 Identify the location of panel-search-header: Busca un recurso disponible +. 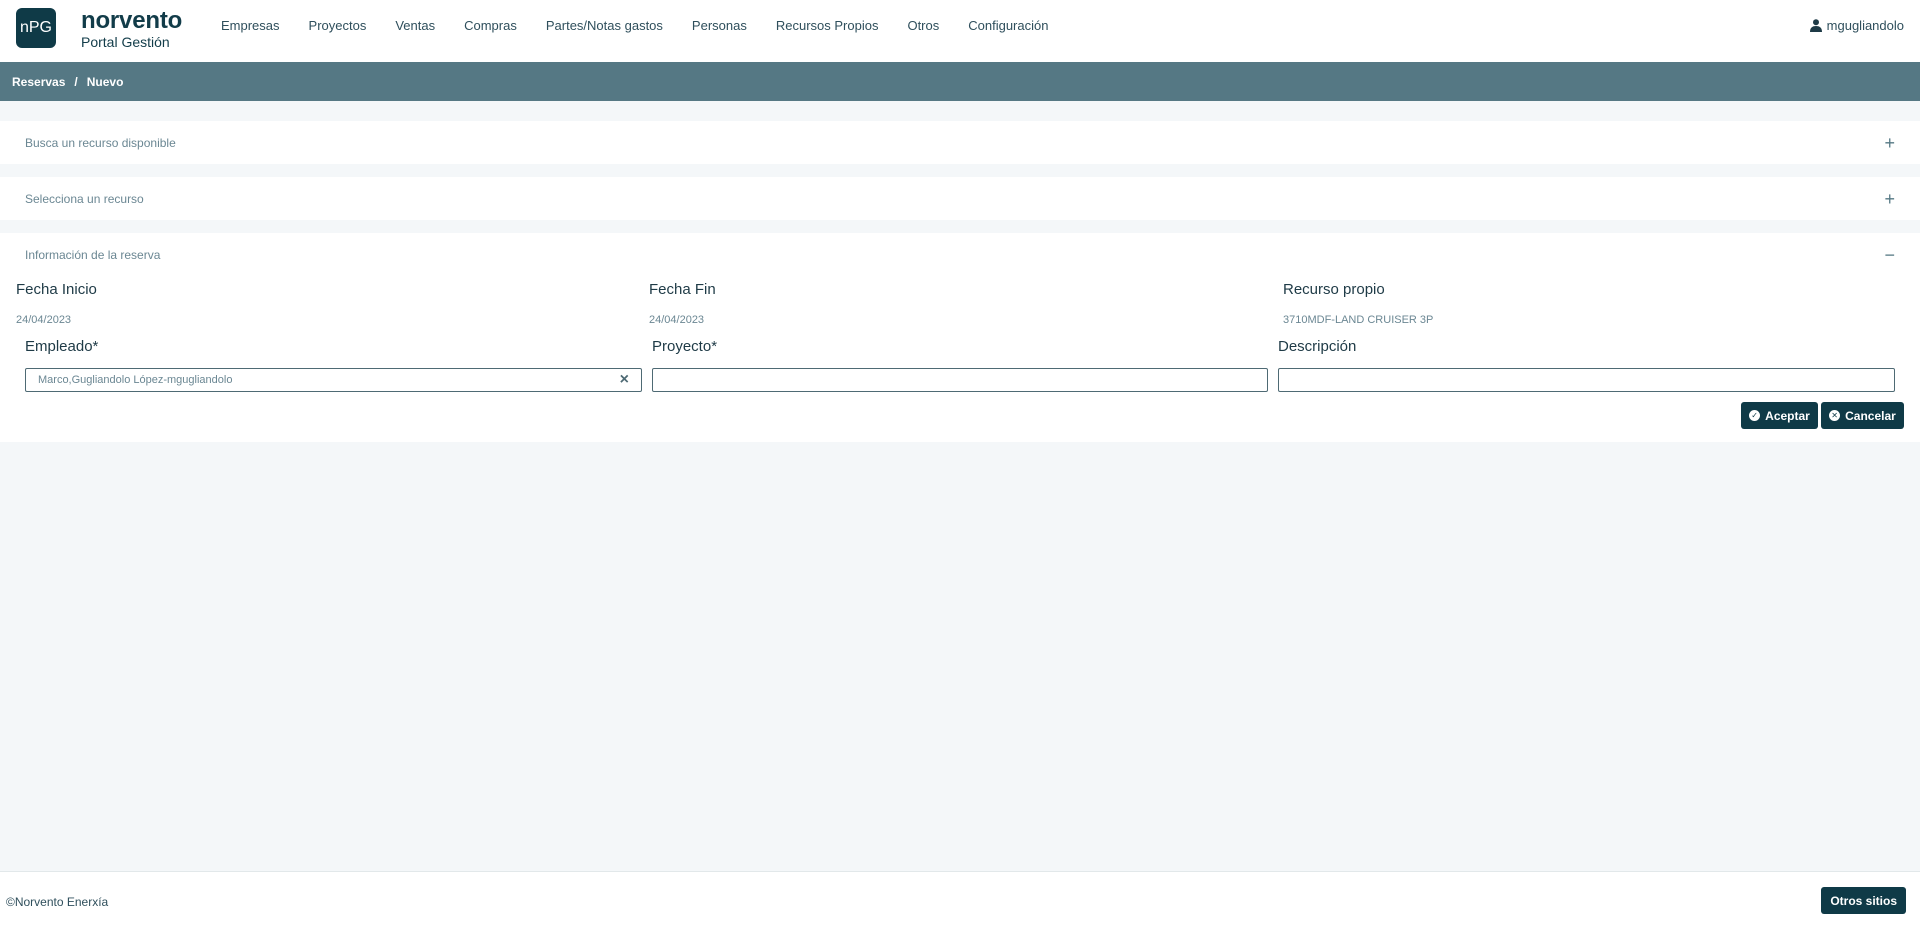
(960, 142).